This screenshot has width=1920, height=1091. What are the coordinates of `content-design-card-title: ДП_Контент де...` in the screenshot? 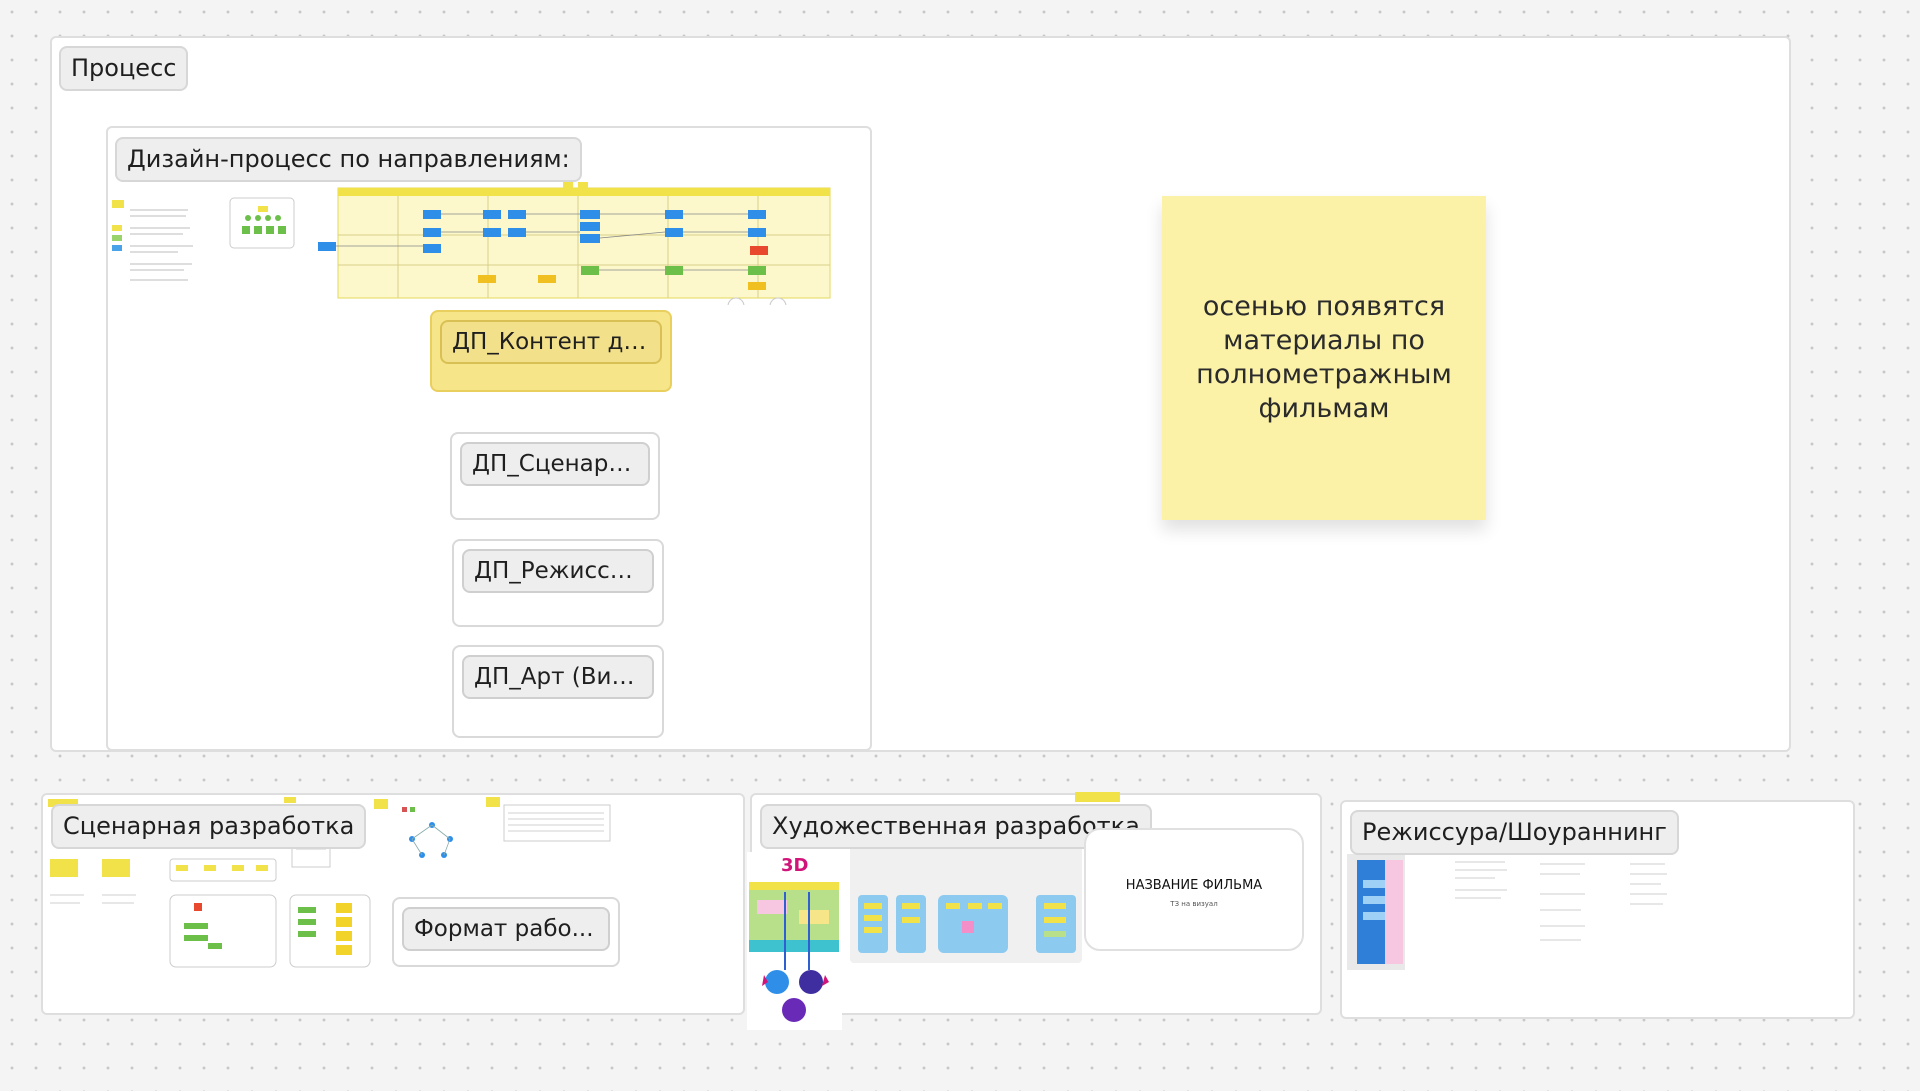 It's located at (551, 342).